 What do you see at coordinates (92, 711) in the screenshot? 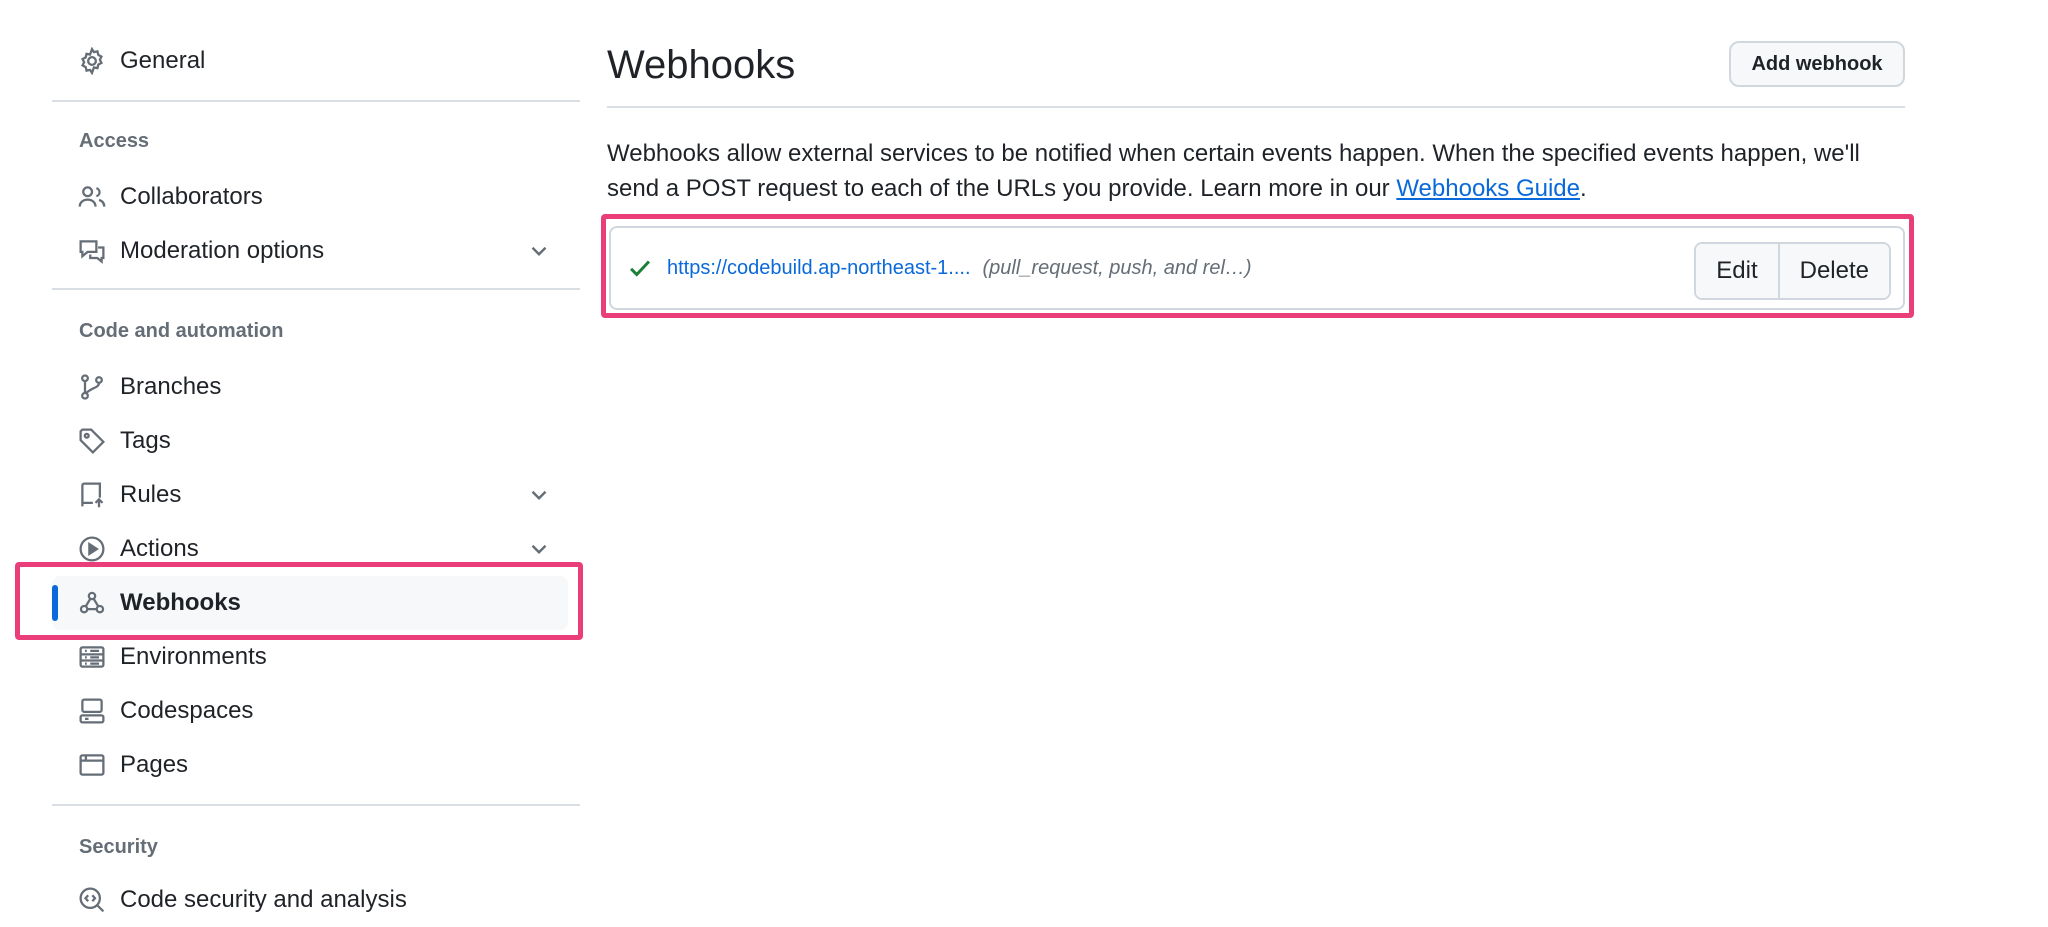
I see `codespaces-icon` at bounding box center [92, 711].